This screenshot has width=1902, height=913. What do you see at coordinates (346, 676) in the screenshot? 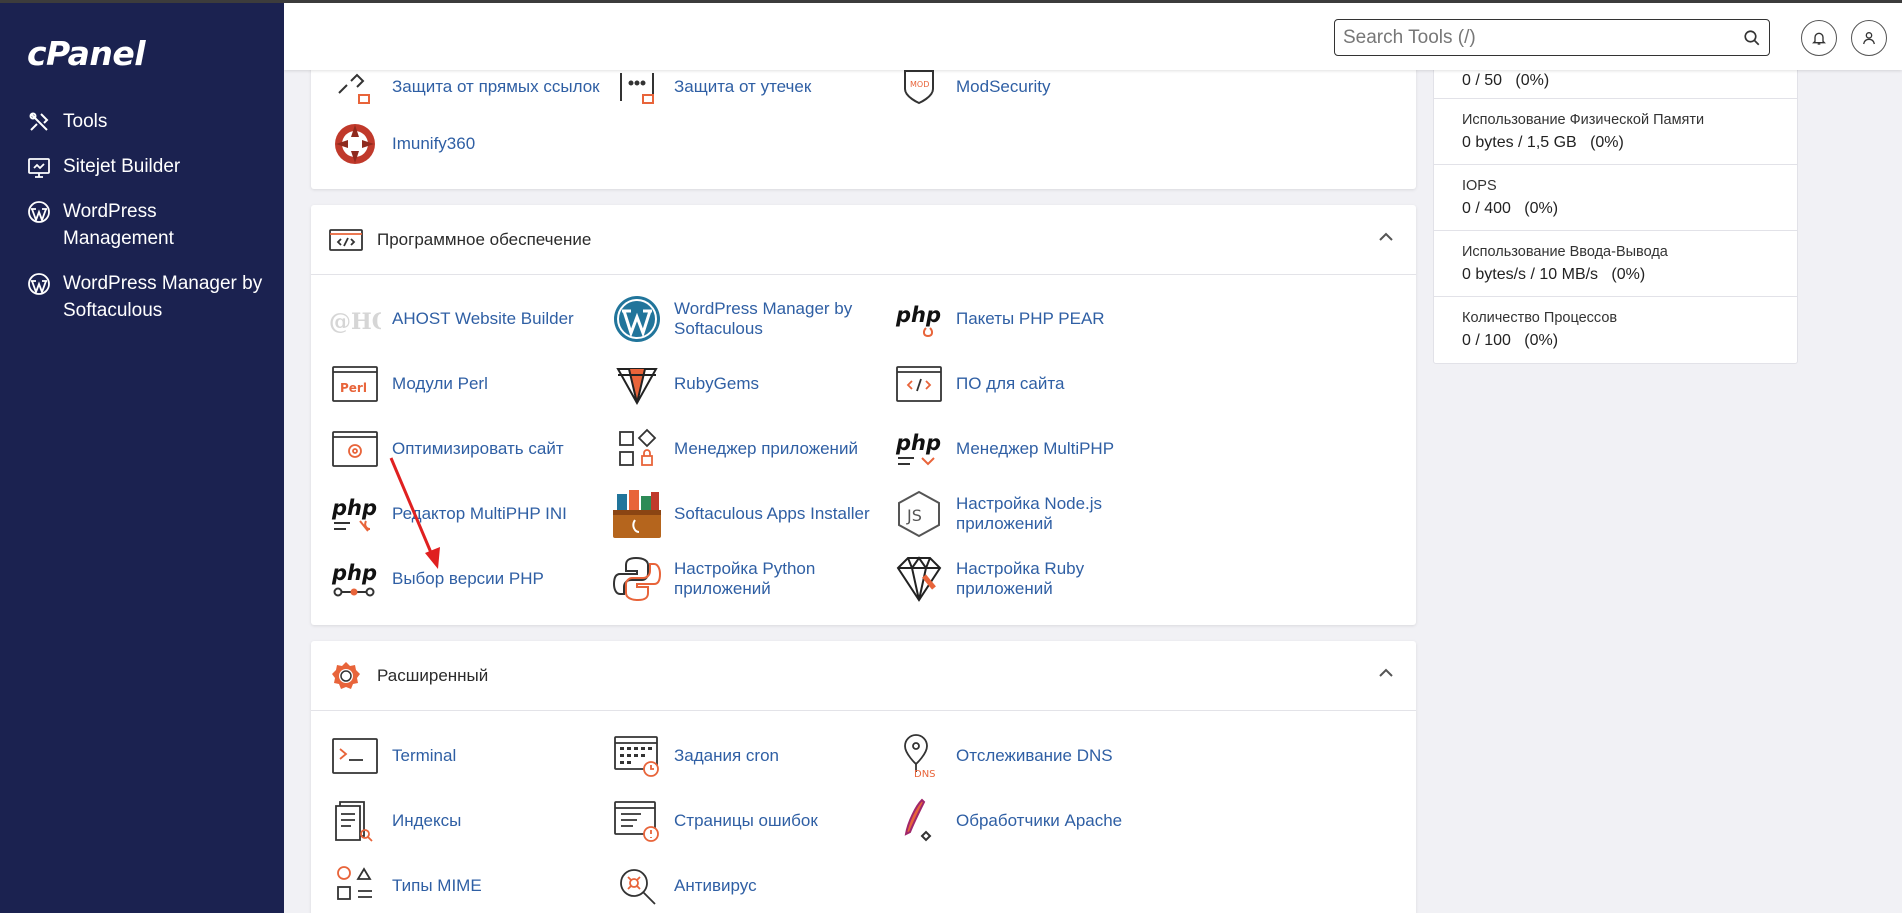
I see `gear-icon` at bounding box center [346, 676].